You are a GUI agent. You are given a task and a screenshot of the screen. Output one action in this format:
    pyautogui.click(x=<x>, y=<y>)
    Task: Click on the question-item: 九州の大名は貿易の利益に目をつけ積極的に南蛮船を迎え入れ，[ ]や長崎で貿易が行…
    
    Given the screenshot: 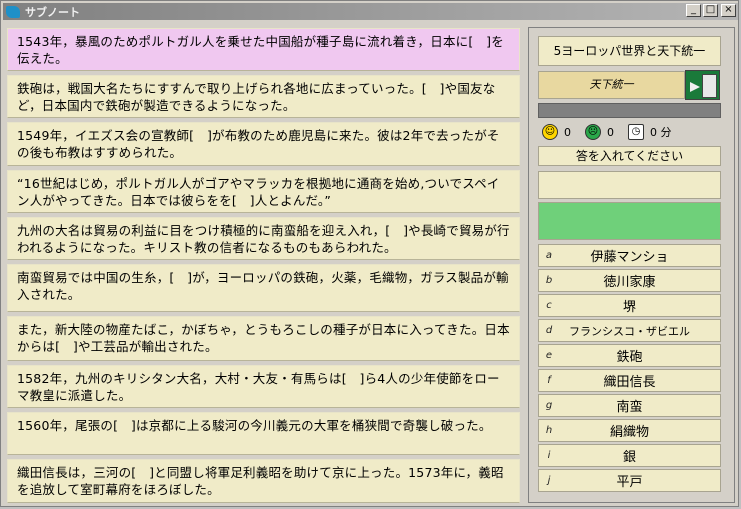 What is the action you would take?
    pyautogui.click(x=263, y=238)
    